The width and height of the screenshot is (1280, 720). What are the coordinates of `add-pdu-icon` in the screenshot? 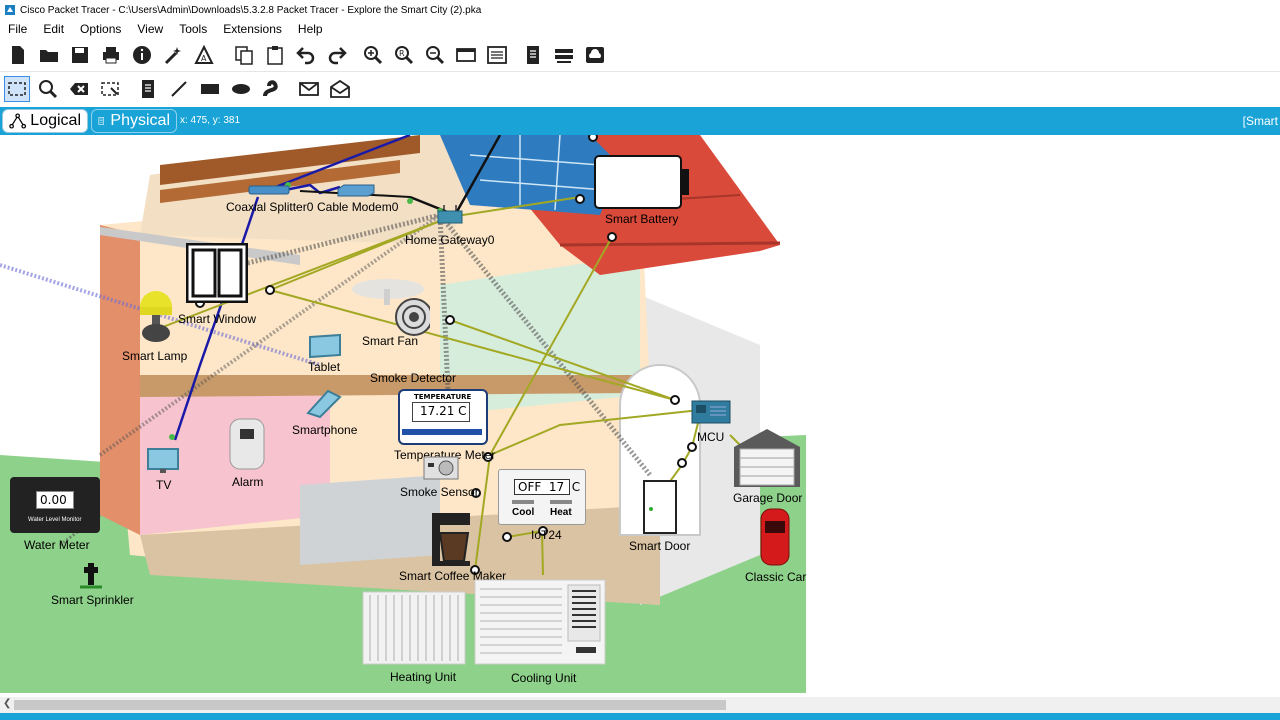 It's located at (309, 89).